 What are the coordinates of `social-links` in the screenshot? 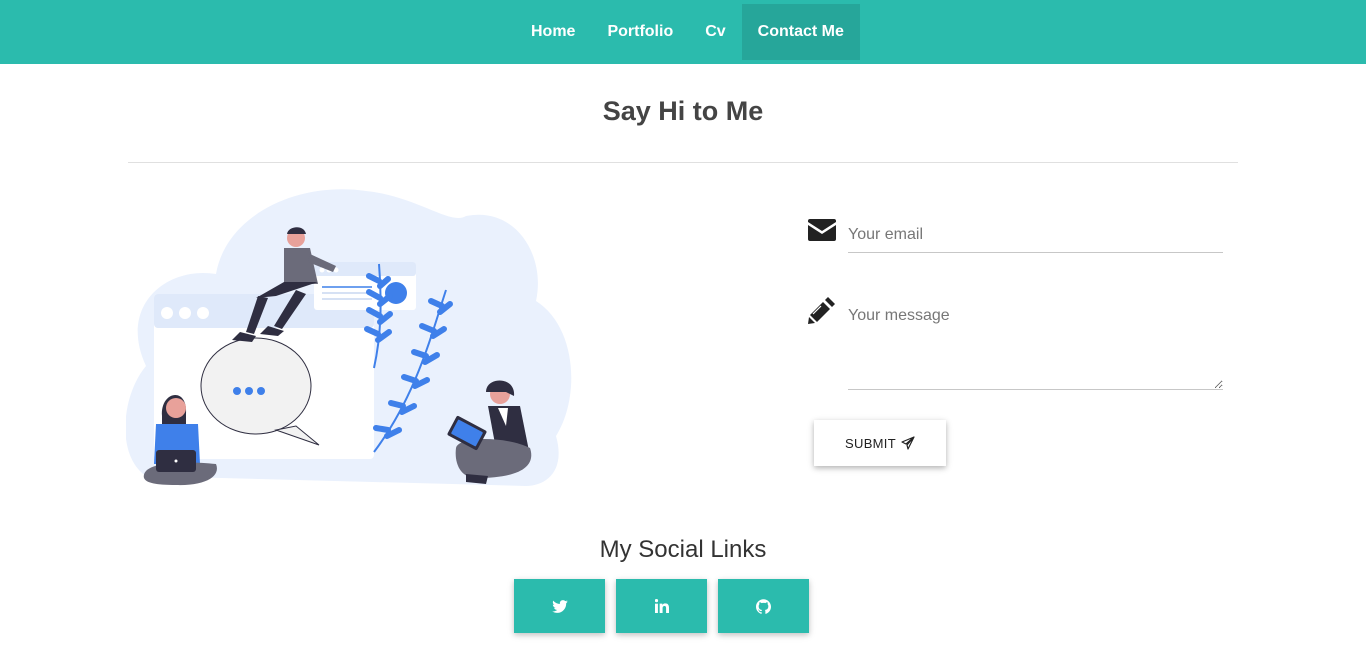 It's located at (661, 606).